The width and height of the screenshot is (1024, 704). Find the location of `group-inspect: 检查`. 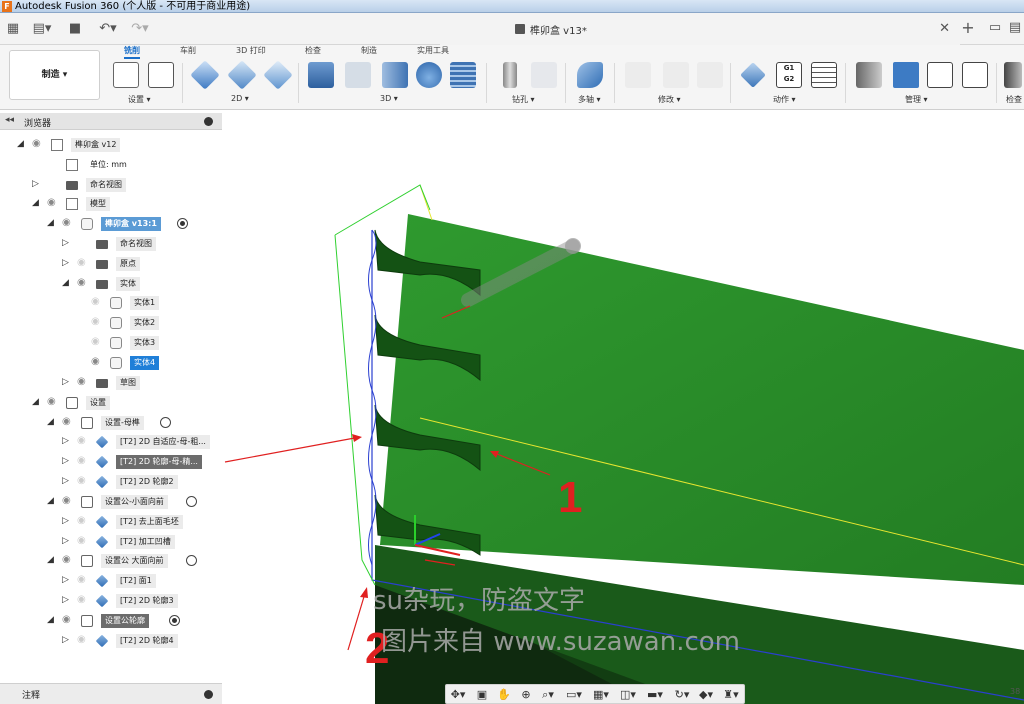

group-inspect: 检查 is located at coordinates (1014, 99).